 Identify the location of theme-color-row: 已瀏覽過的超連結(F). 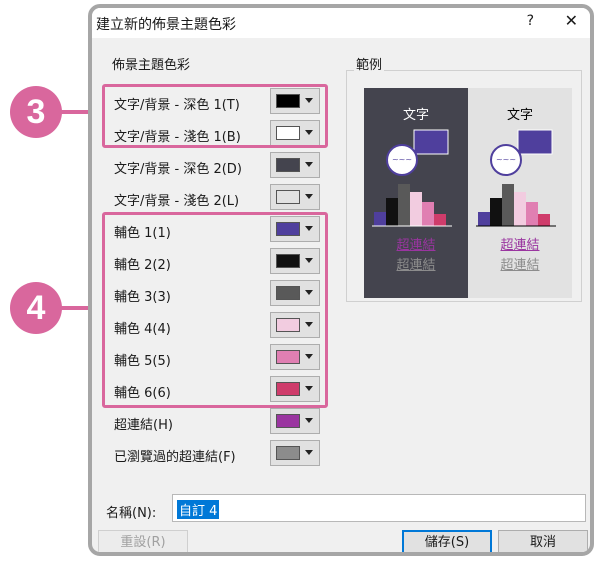
(212, 454).